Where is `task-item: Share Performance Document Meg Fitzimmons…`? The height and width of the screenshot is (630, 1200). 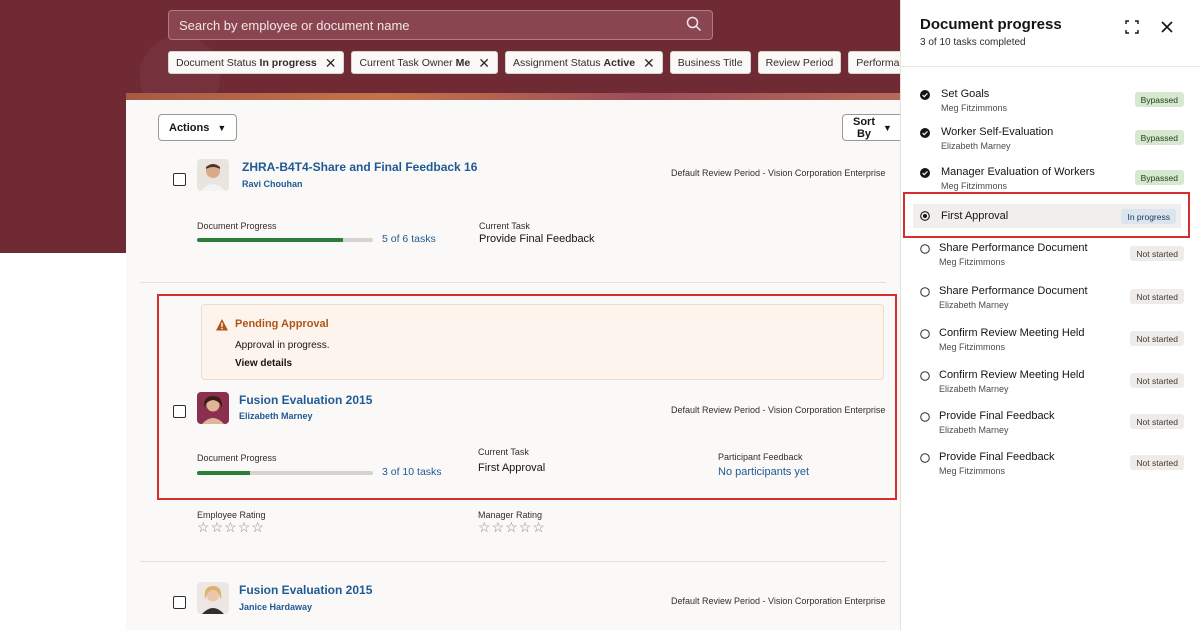
task-item: Share Performance Document Meg Fitzimmons… is located at coordinates (1050, 261).